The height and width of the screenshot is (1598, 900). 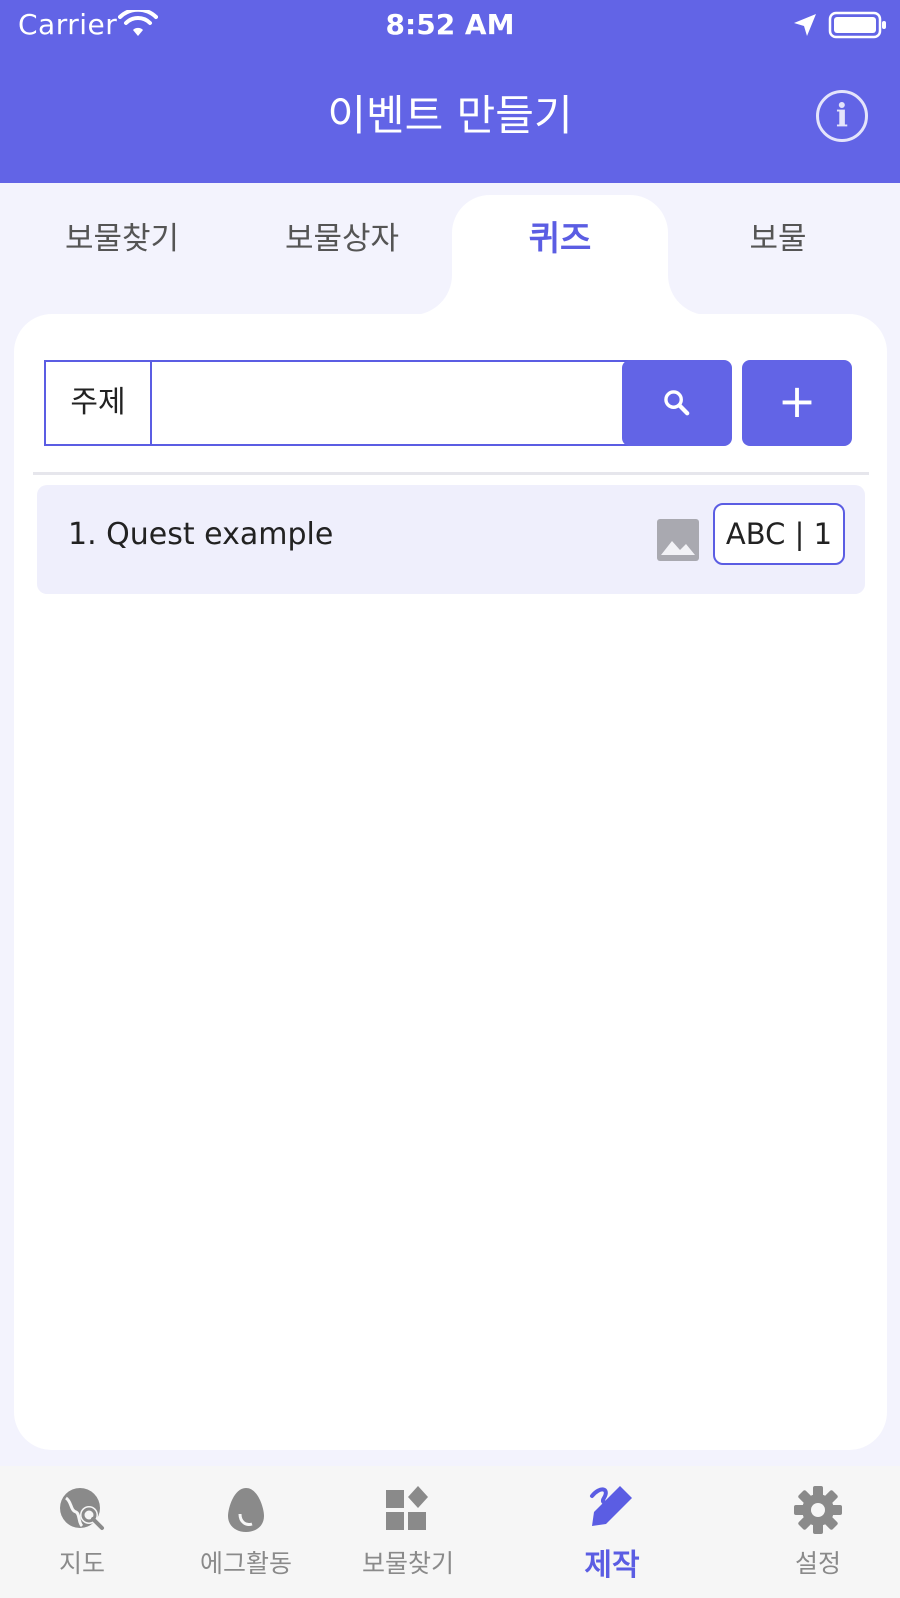 What do you see at coordinates (688, 295) in the screenshot?
I see `active-tab-curve-right` at bounding box center [688, 295].